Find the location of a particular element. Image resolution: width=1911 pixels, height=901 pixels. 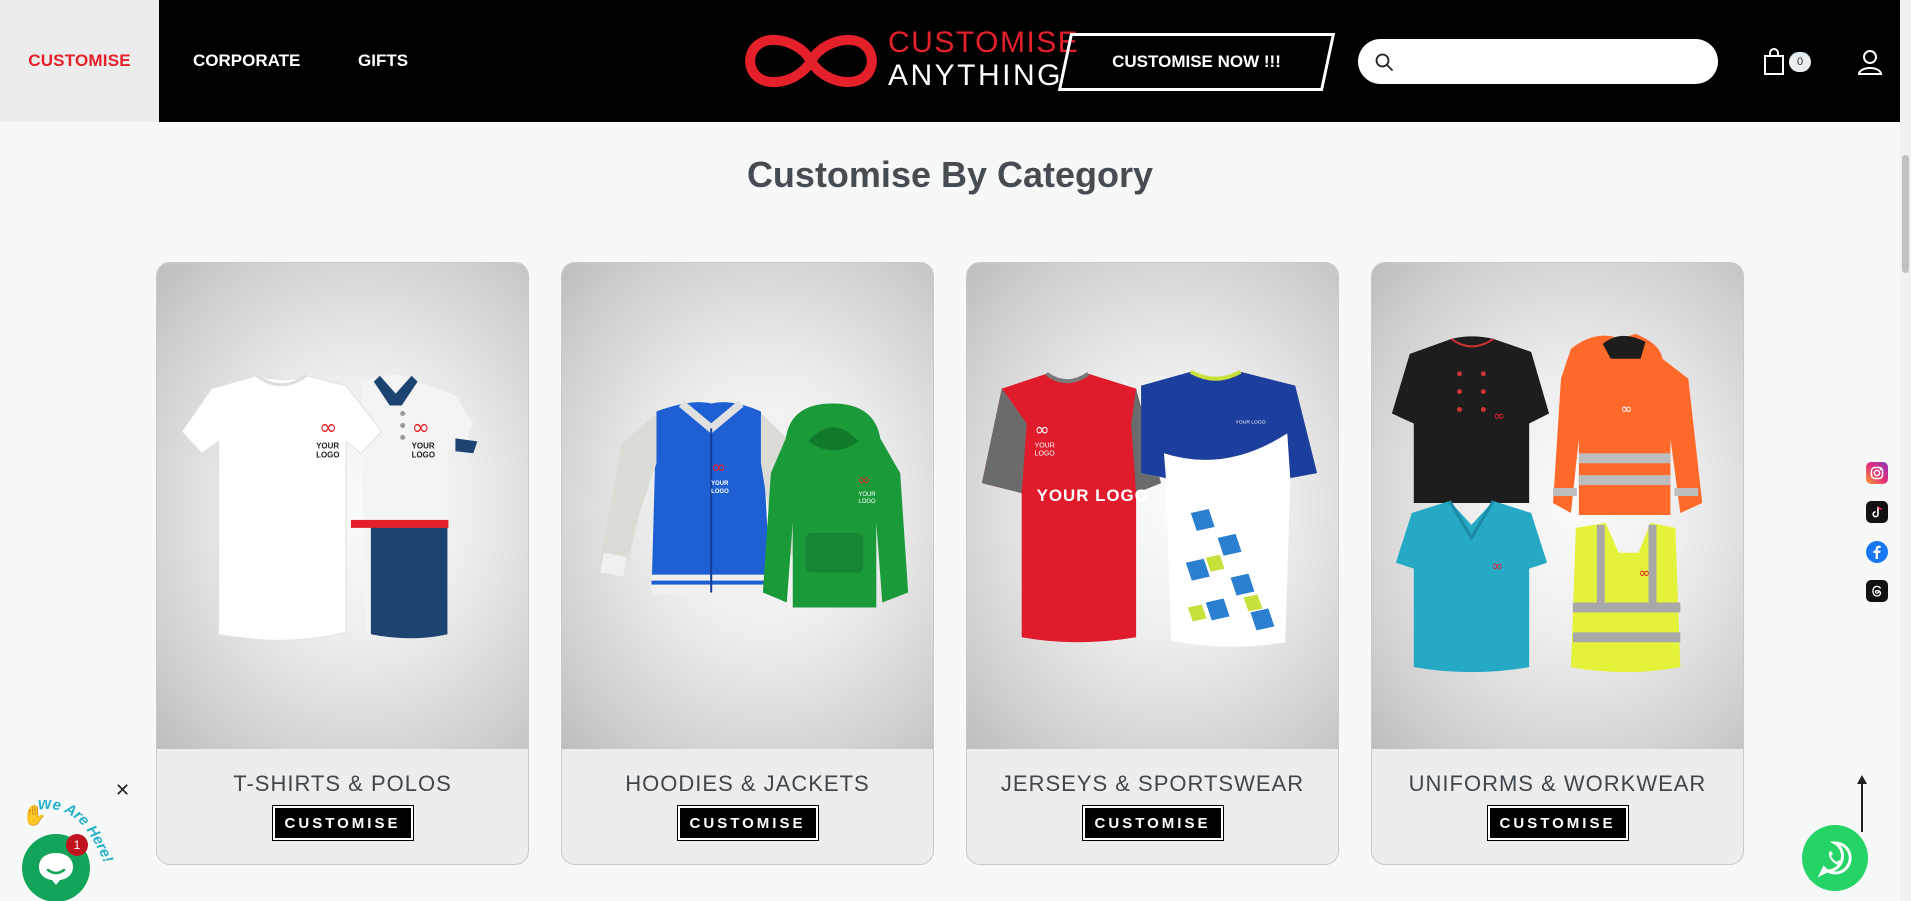

cart-count-badge: 0 is located at coordinates (1800, 62).